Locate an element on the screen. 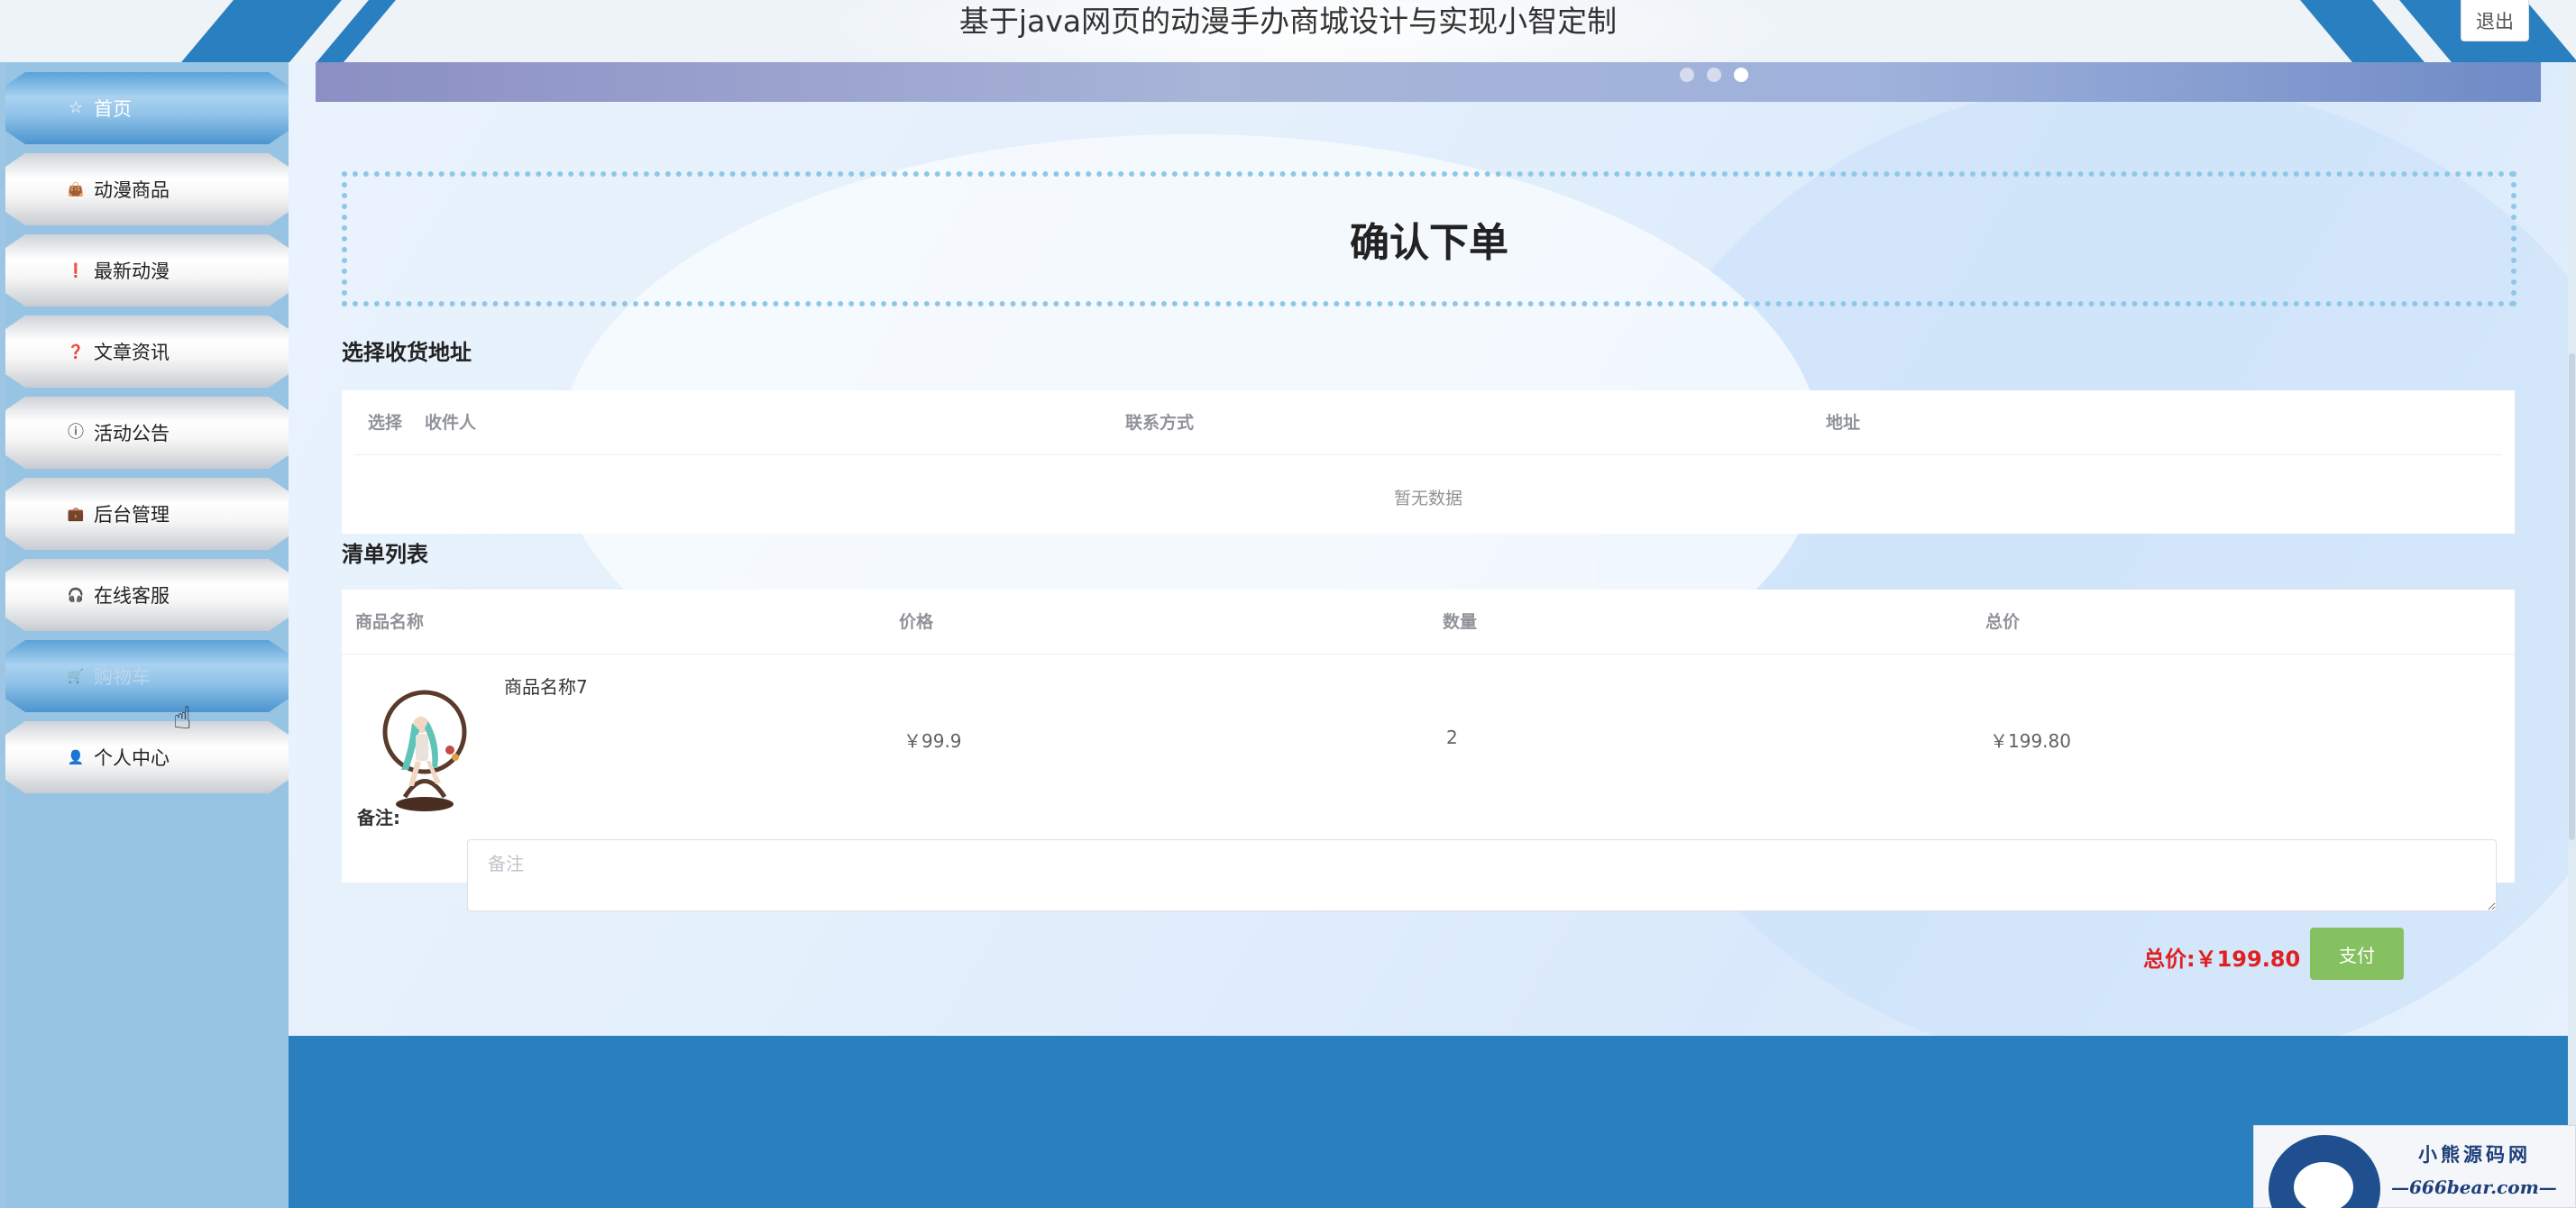 This screenshot has height=1208, width=2576. order-total-price: 总价:￥199.80 is located at coordinates (2222, 959).